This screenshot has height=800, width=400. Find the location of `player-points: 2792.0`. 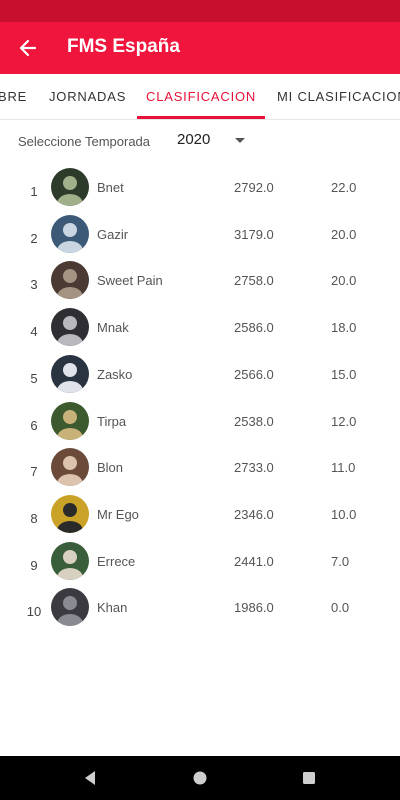

player-points: 2792.0 is located at coordinates (254, 187).